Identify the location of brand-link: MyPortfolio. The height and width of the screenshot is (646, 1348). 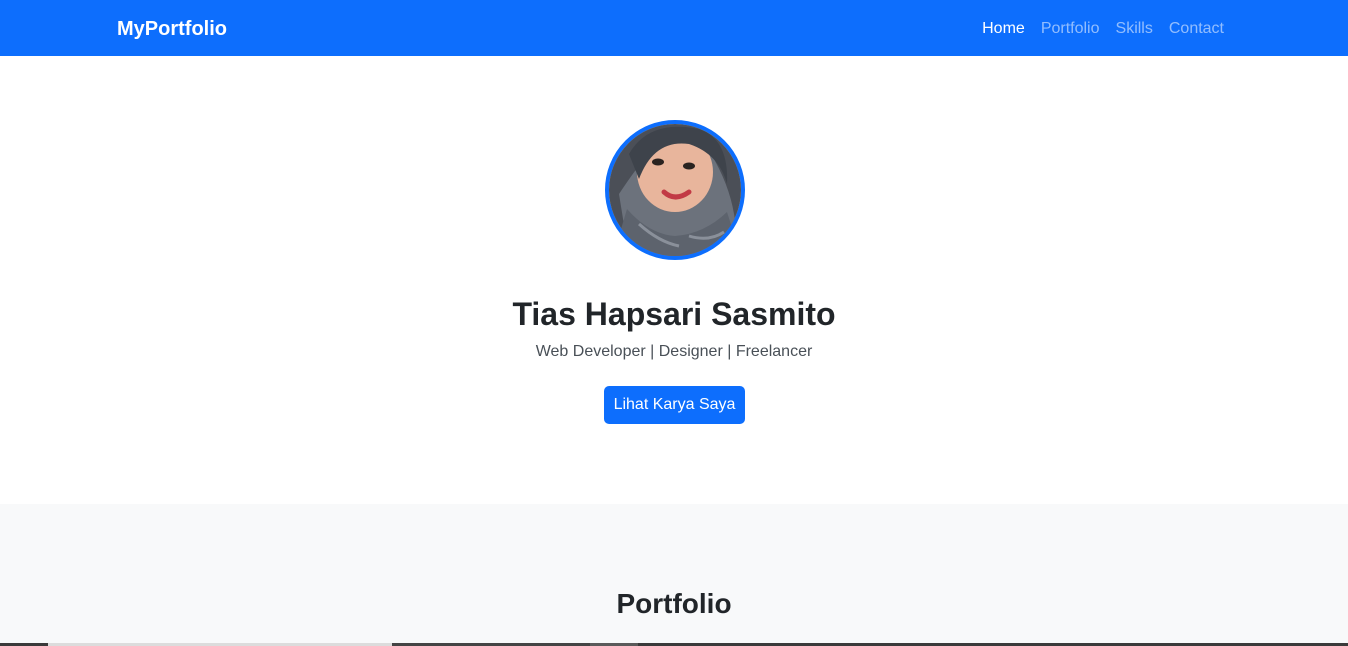
(172, 29).